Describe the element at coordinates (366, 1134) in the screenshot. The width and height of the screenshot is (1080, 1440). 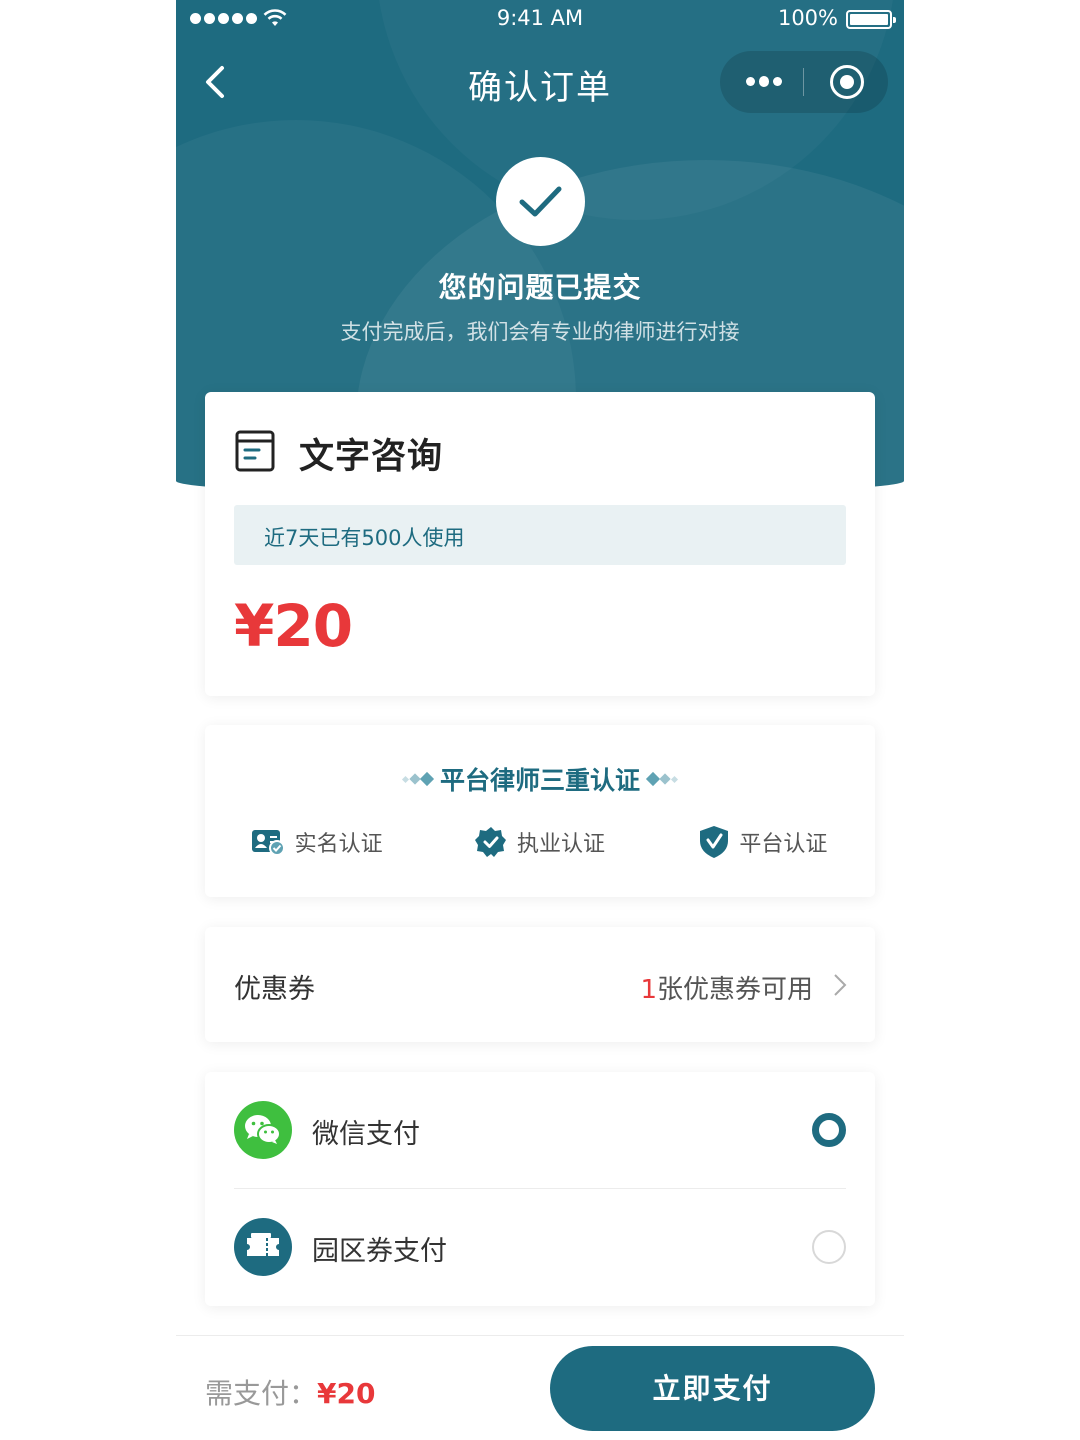
I see `payment-name: 微信支付` at that location.